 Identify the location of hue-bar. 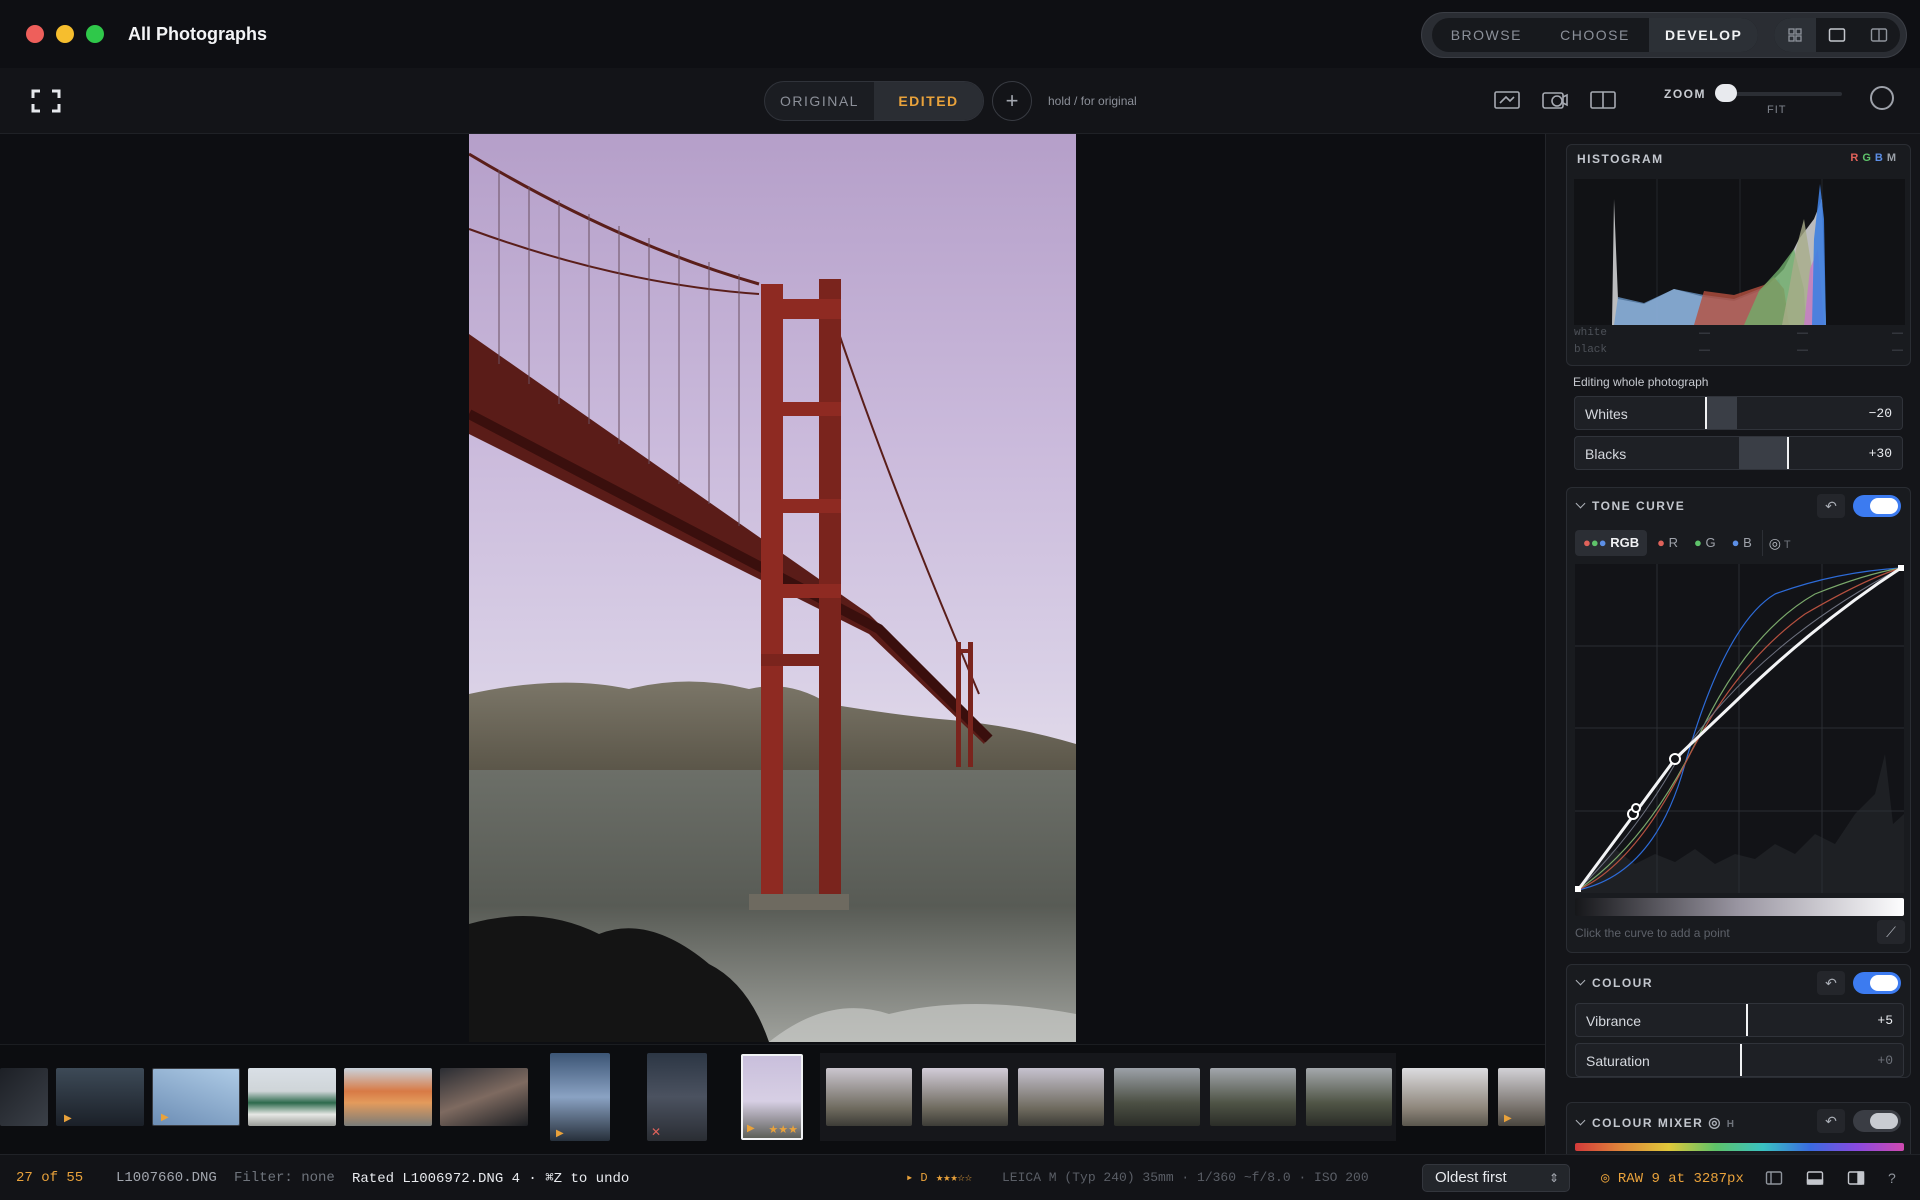
(1739, 1147).